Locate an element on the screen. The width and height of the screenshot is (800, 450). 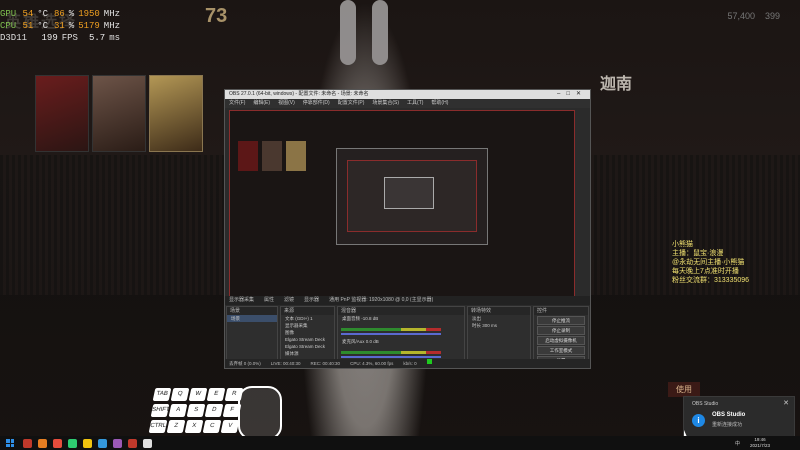
key-a: A is located at coordinates (178, 410).